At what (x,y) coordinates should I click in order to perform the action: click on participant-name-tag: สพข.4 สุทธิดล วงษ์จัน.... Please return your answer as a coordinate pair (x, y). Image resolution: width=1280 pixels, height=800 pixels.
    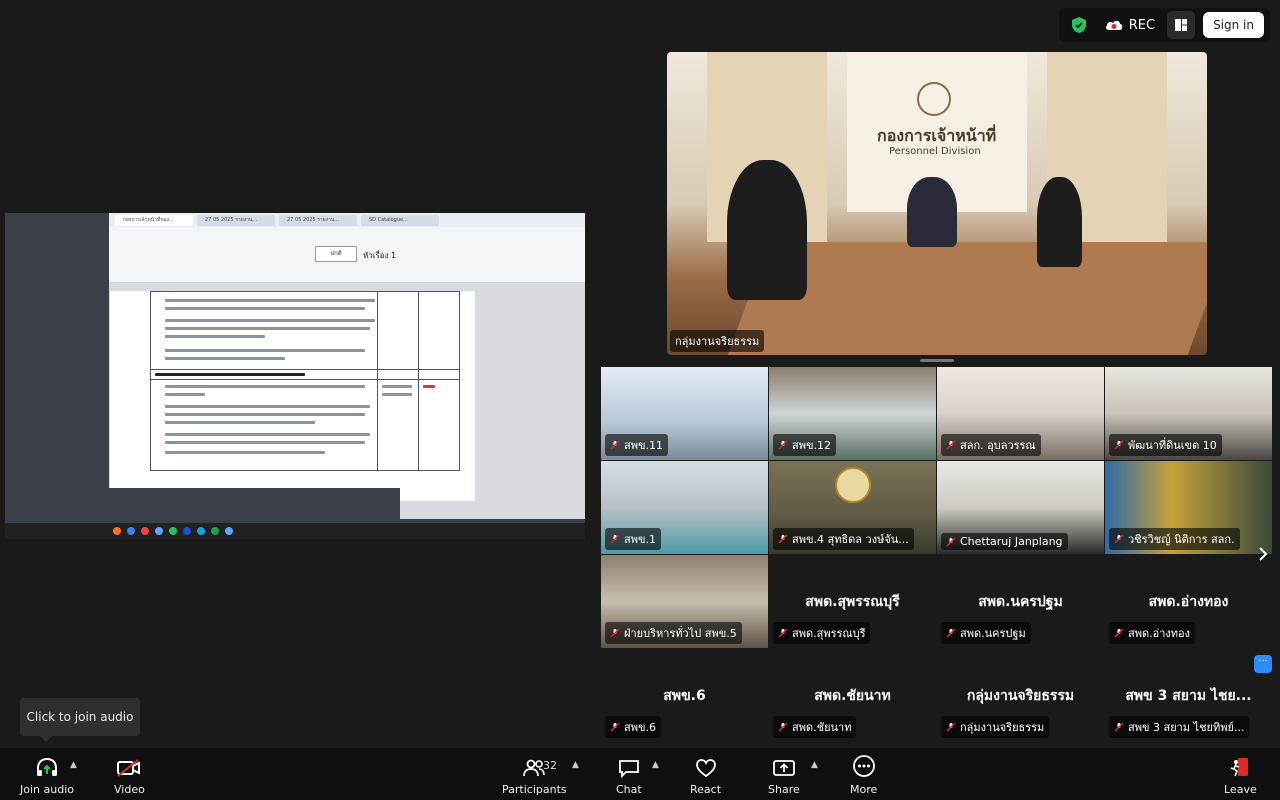
    Looking at the image, I should click on (843, 539).